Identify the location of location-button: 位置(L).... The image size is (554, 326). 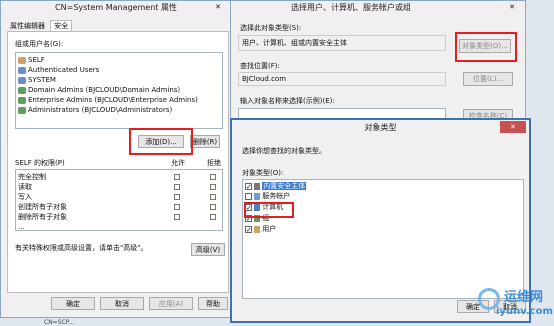
(488, 79).